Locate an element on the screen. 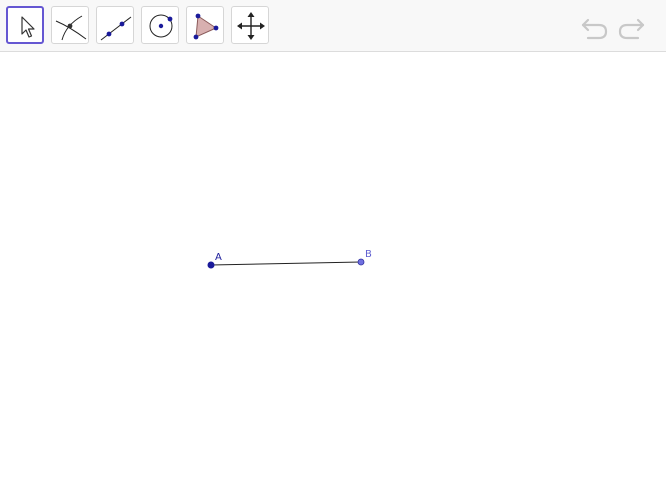 This screenshot has height=497, width=666. undo-icon is located at coordinates (594, 29).